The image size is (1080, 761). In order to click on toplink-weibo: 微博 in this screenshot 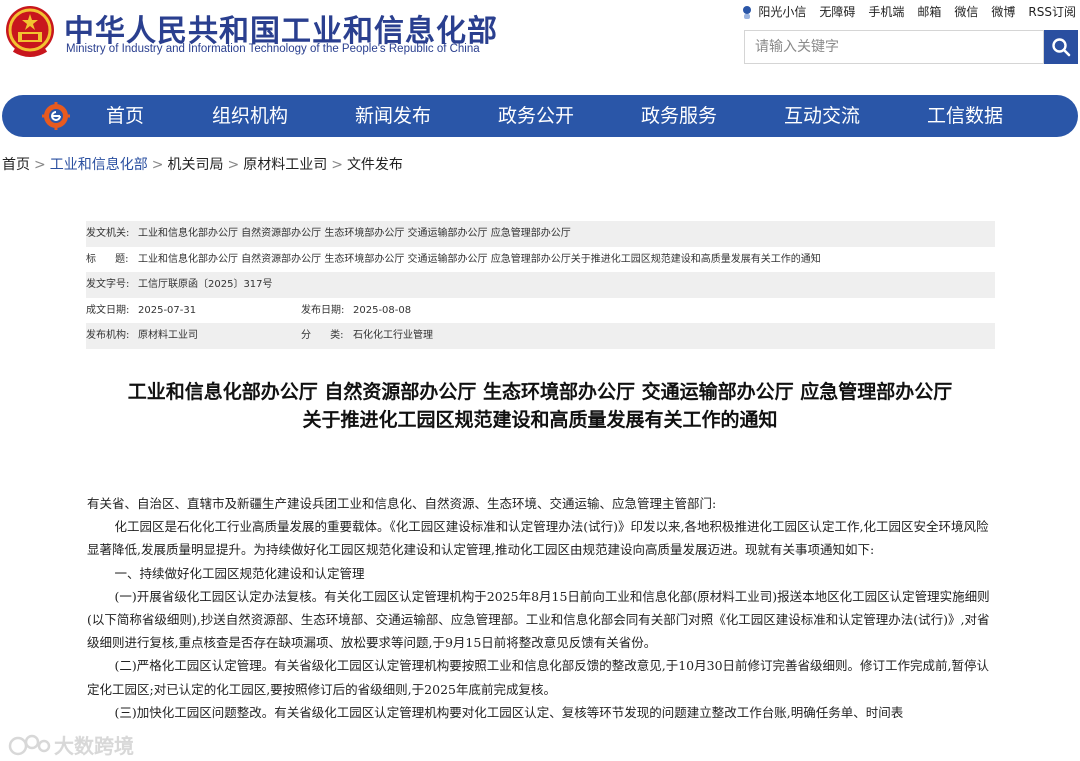, I will do `click(1003, 11)`.